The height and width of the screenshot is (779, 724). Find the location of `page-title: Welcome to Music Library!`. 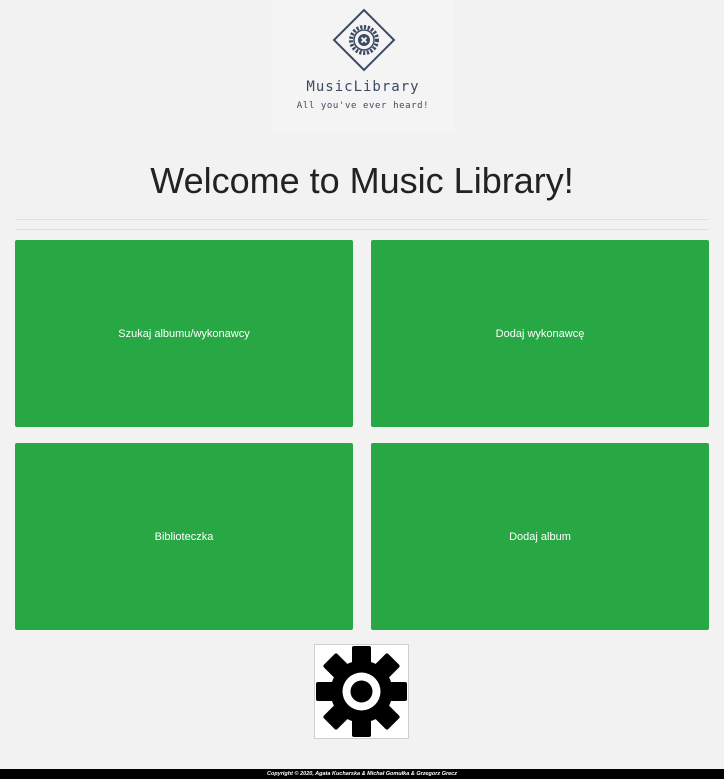

page-title: Welcome to Music Library! is located at coordinates (362, 180).